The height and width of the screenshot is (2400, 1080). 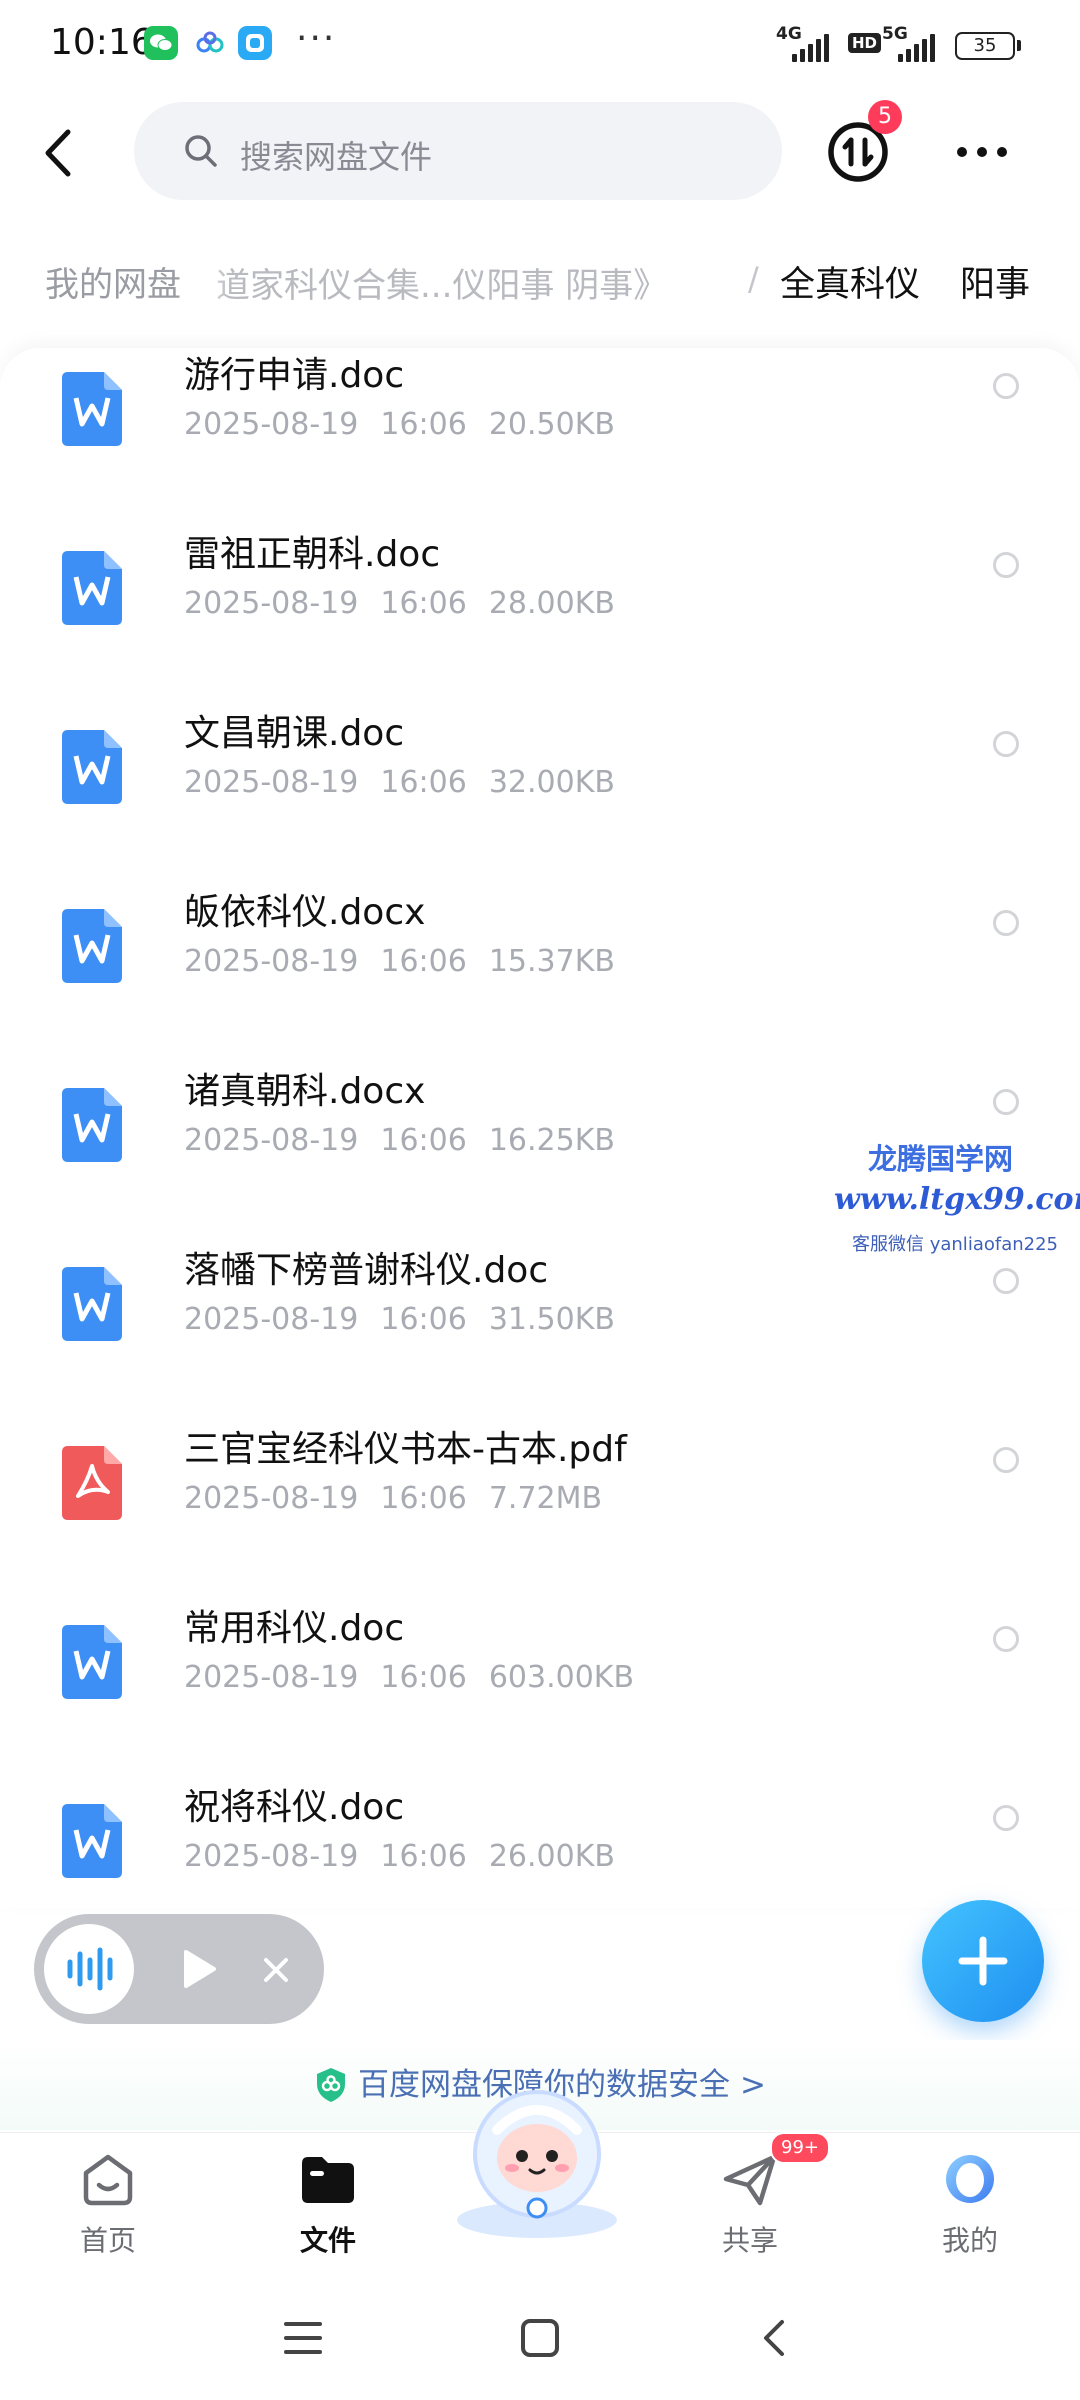 I want to click on plus-icon, so click(x=983, y=1961).